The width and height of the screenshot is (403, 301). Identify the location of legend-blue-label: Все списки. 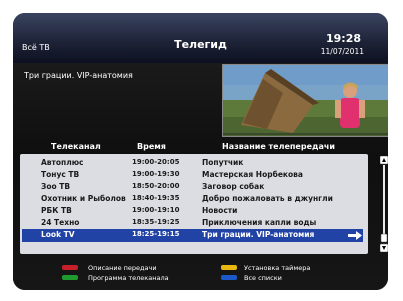
(263, 278).